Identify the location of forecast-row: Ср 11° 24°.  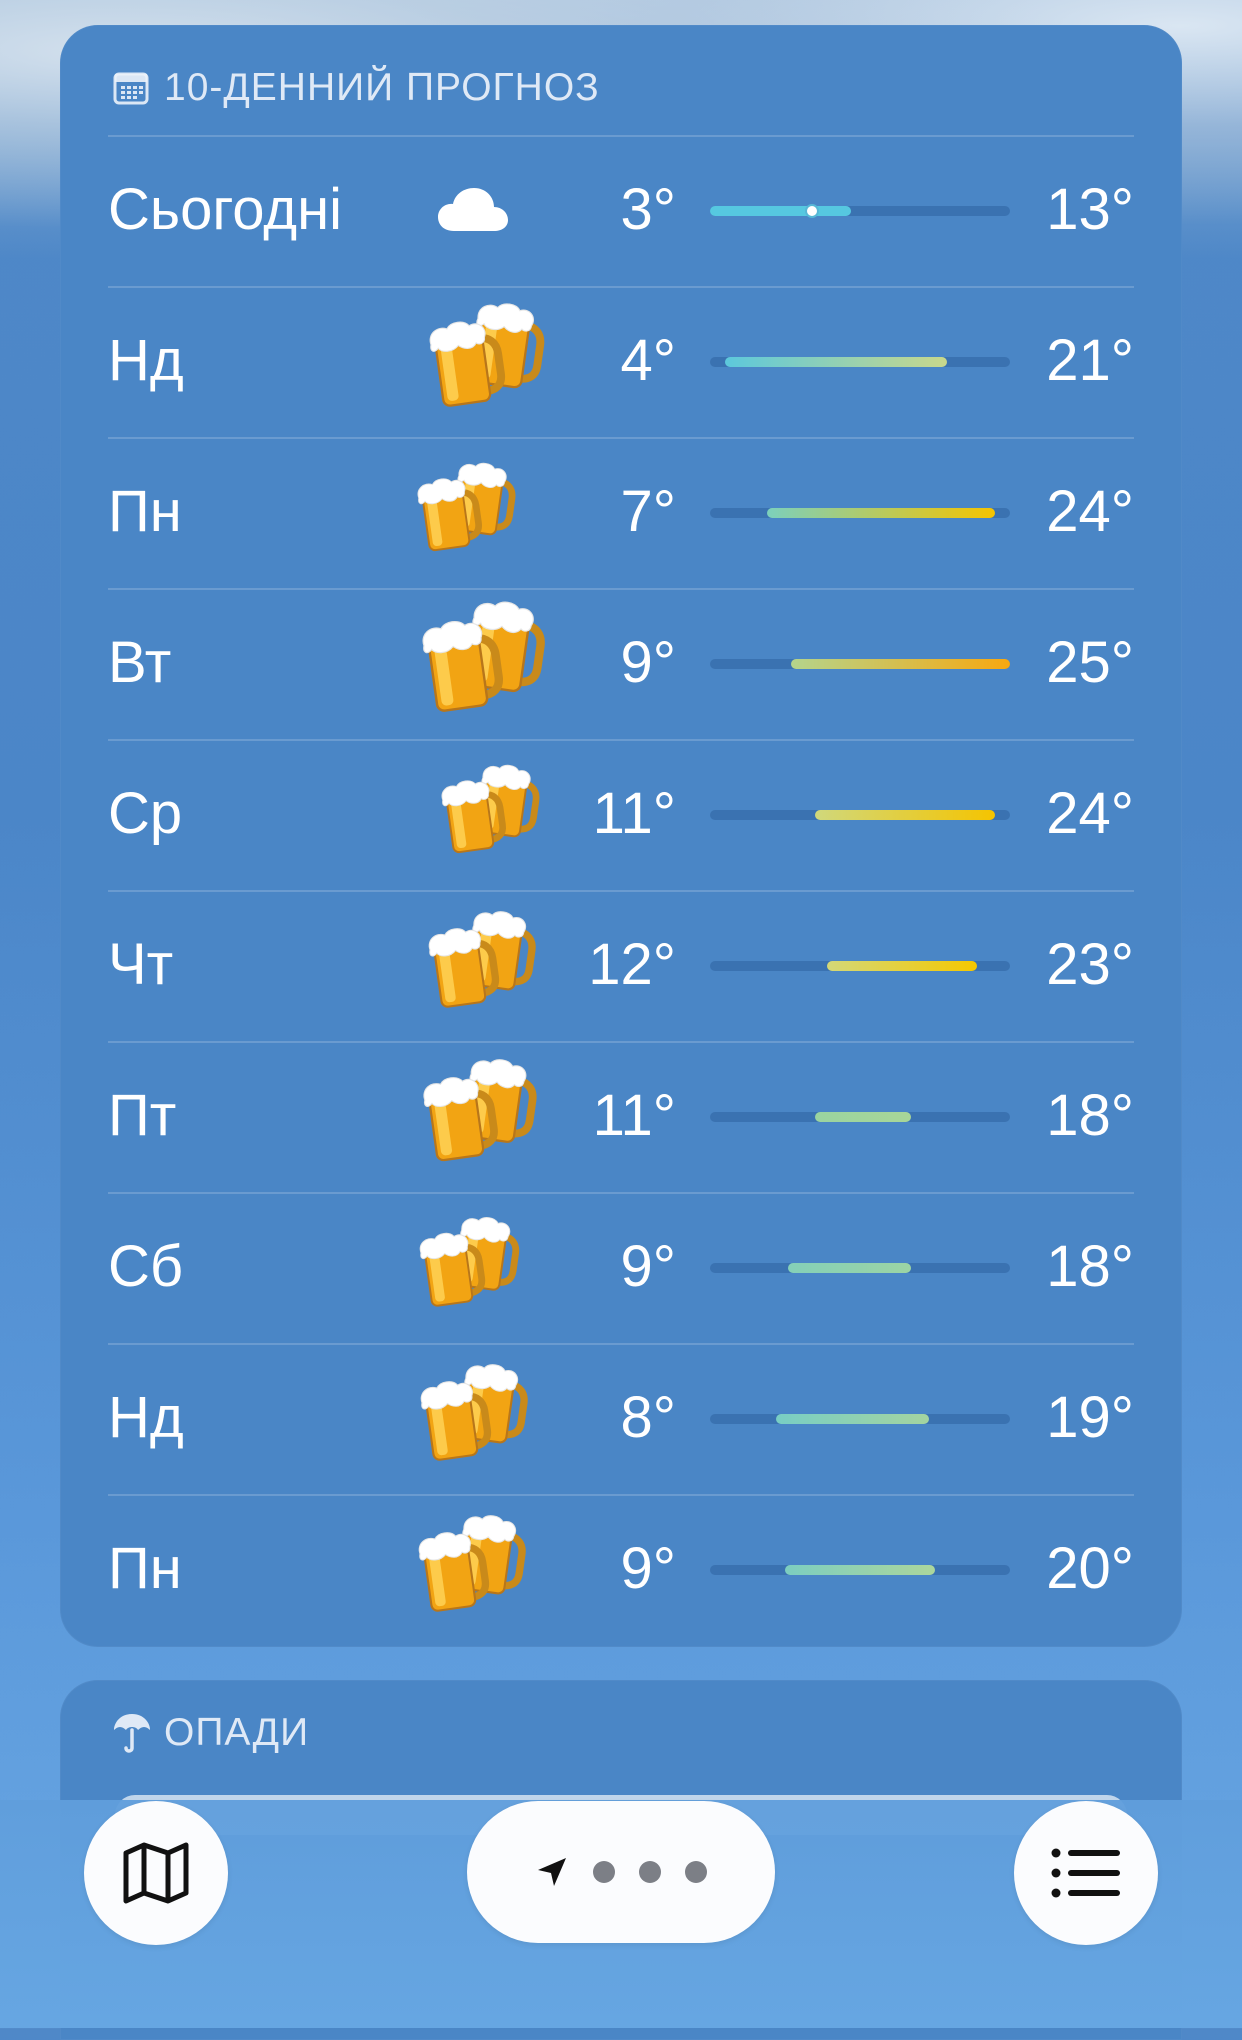
(621, 814).